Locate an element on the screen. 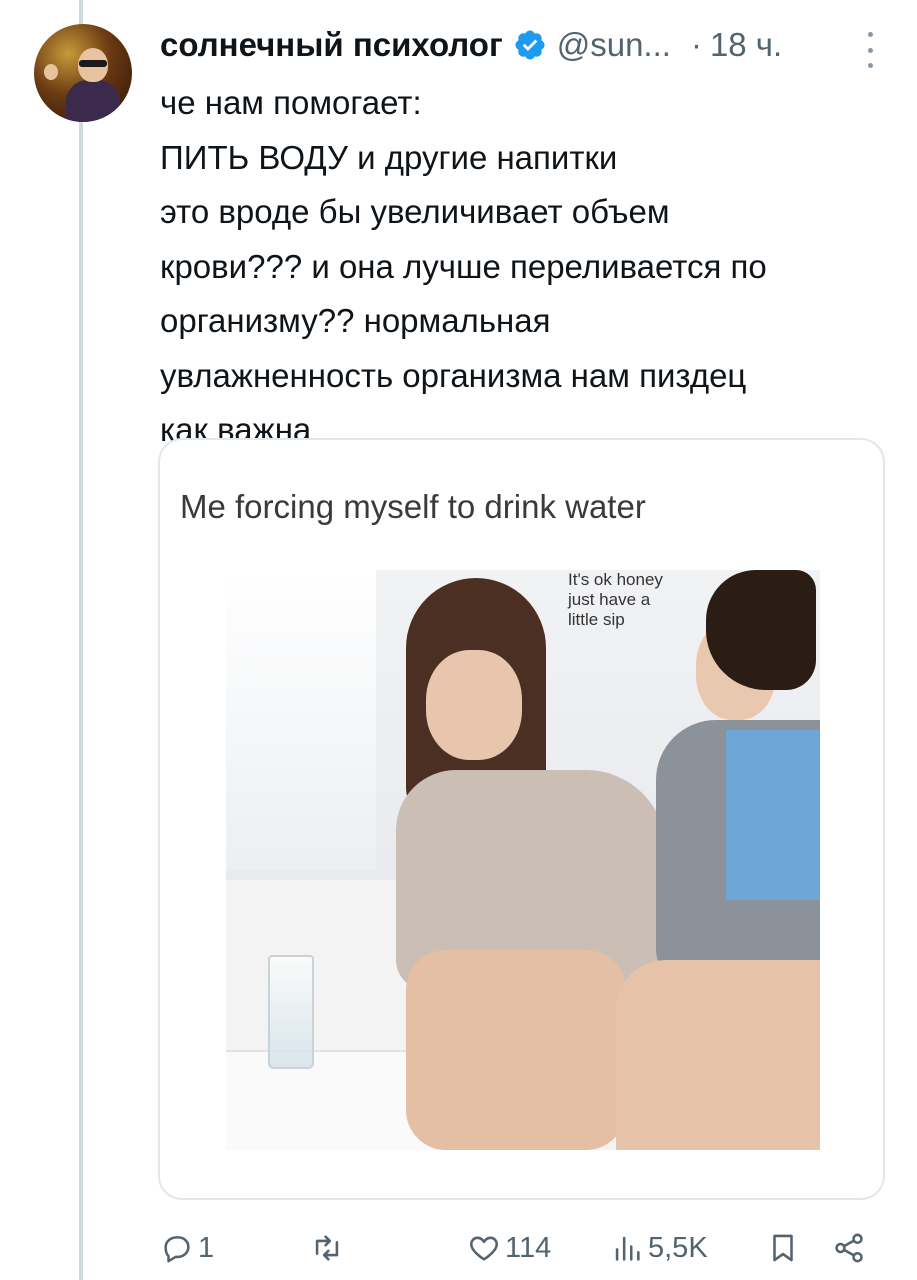  photo-therapist-legs is located at coordinates (718, 1055).